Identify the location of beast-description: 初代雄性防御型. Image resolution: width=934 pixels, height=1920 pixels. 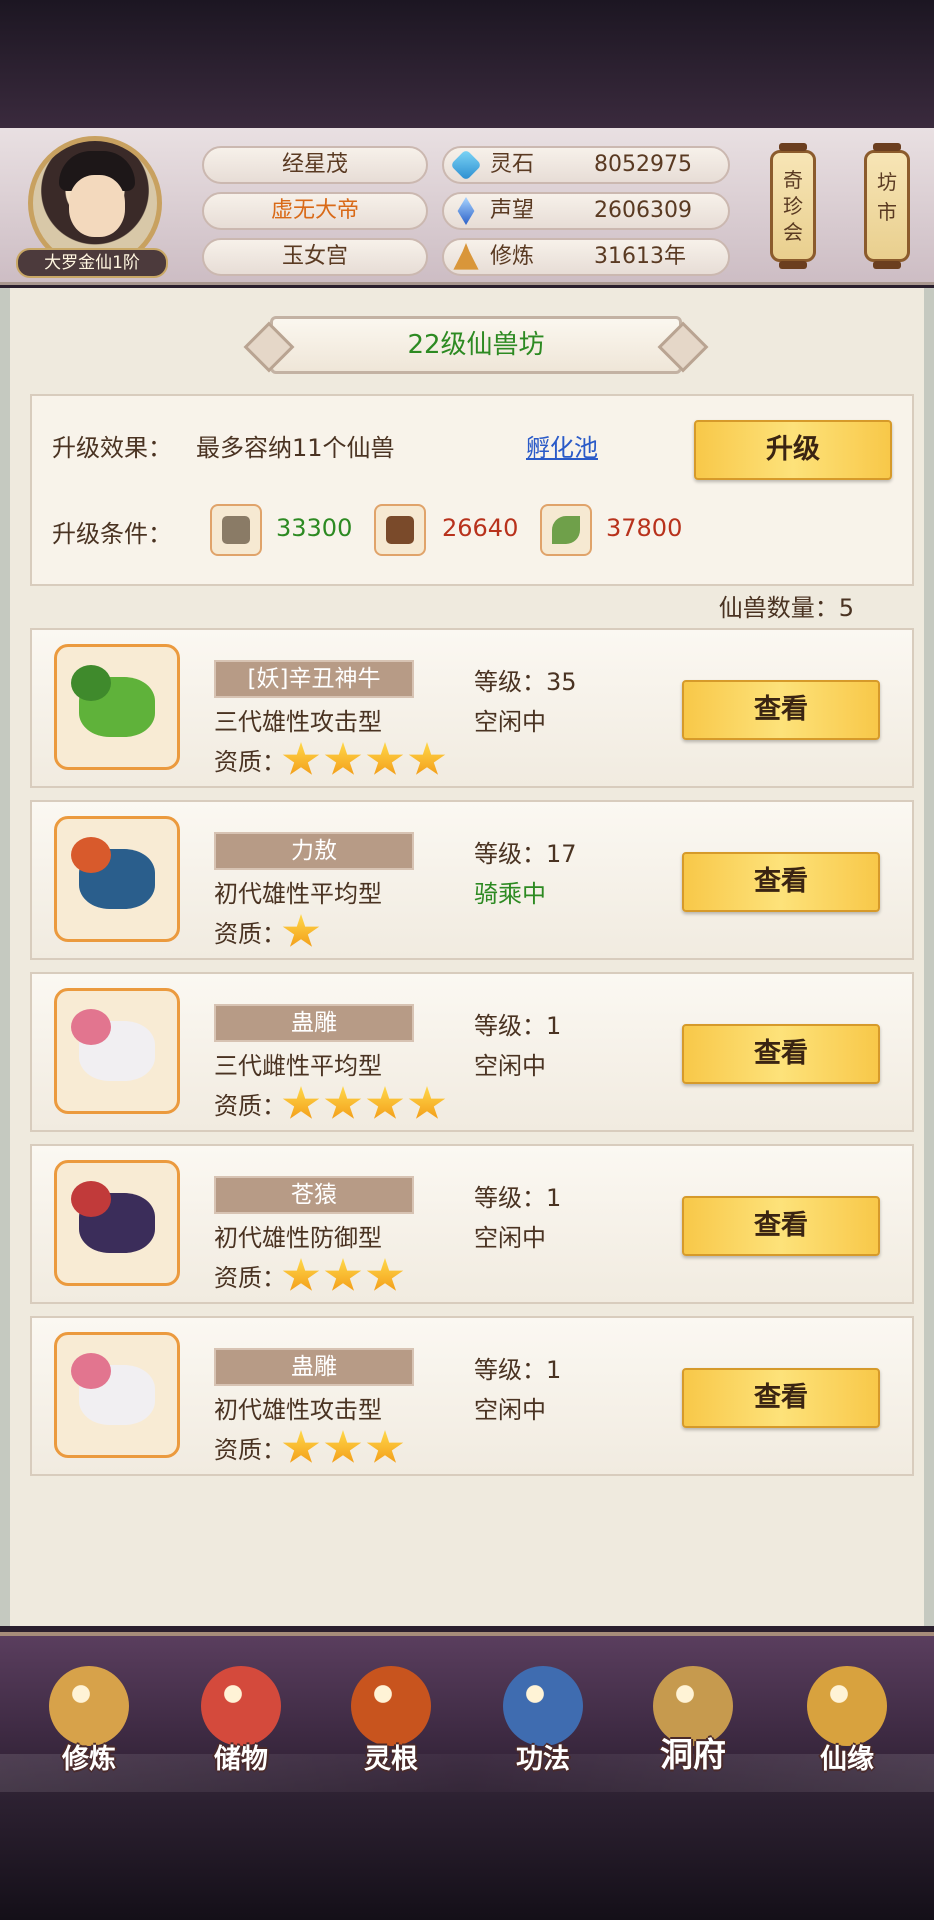
(298, 1238).